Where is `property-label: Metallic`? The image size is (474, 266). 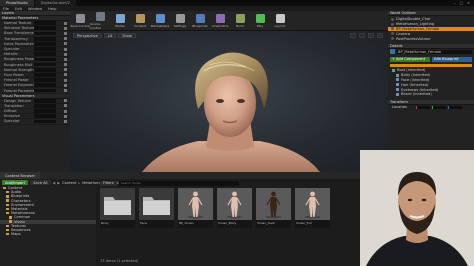 property-label: Metallic is located at coordinates (11, 54).